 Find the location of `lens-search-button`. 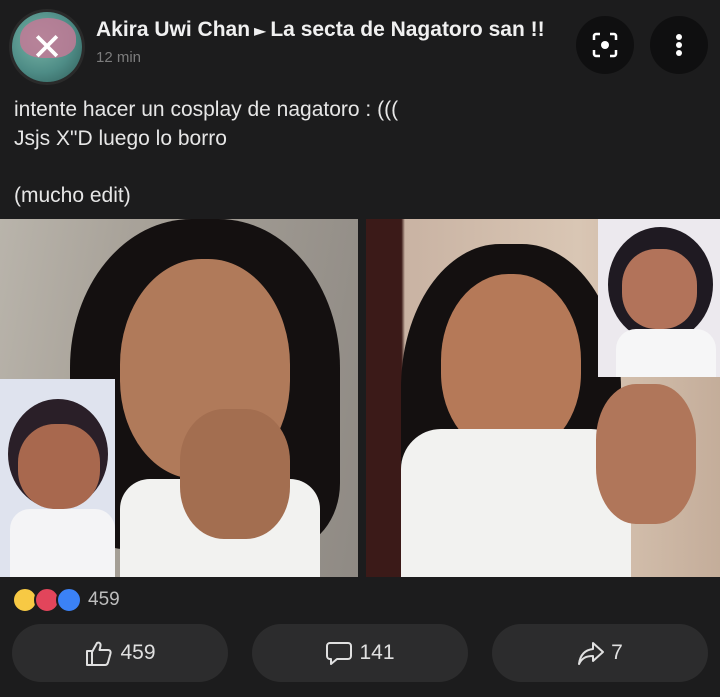

lens-search-button is located at coordinates (605, 45).